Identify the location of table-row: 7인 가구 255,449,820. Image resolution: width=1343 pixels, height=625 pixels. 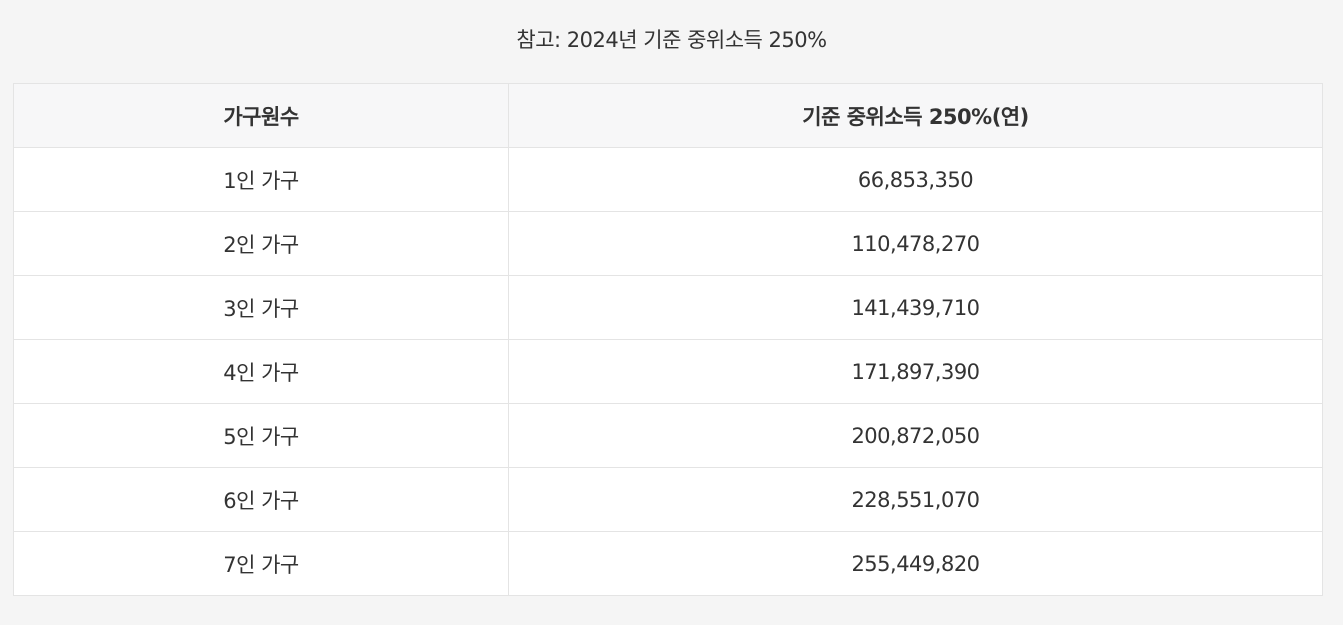
(668, 563).